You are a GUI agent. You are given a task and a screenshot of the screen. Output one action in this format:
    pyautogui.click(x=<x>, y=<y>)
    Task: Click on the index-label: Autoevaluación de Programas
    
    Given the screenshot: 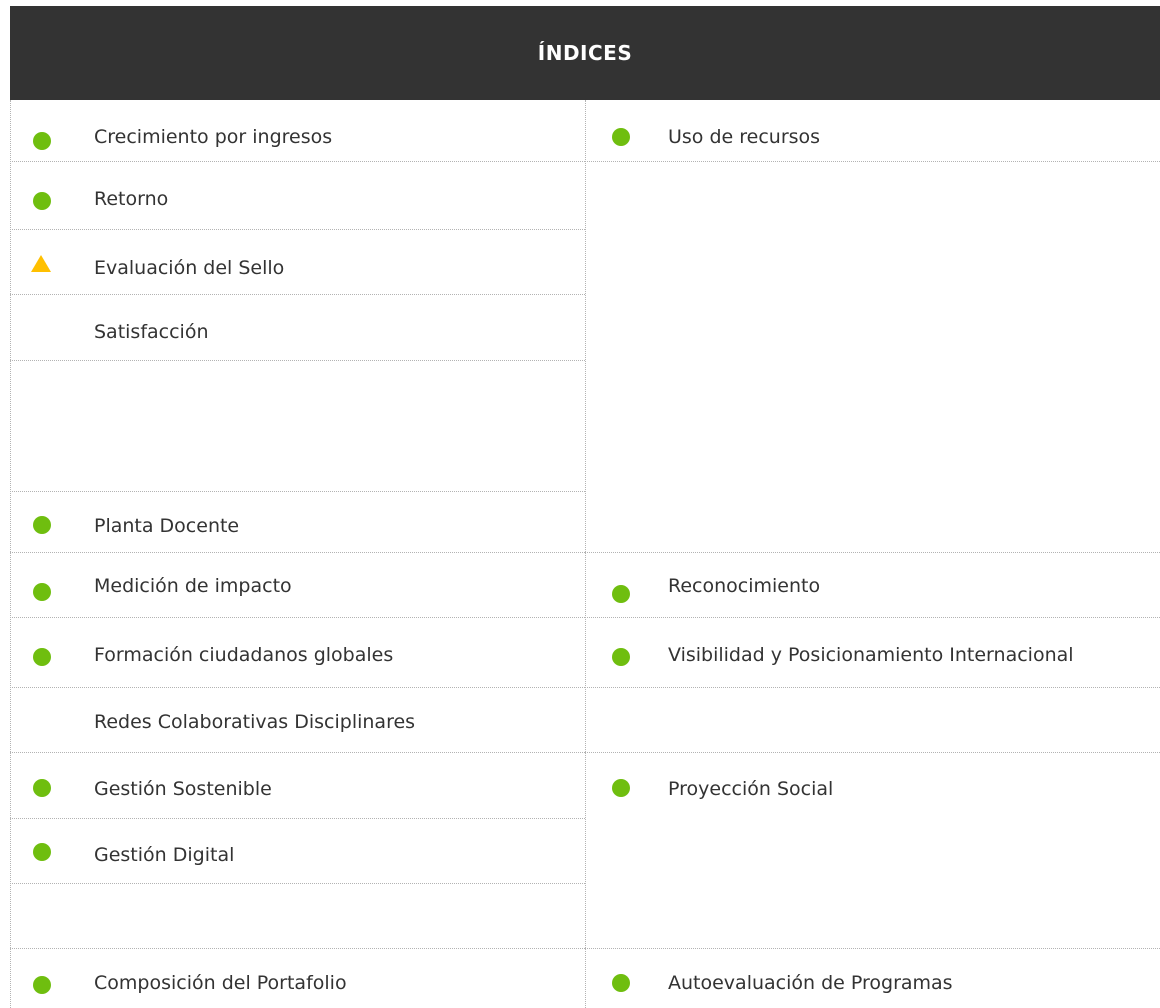 What is the action you would take?
    pyautogui.click(x=810, y=983)
    